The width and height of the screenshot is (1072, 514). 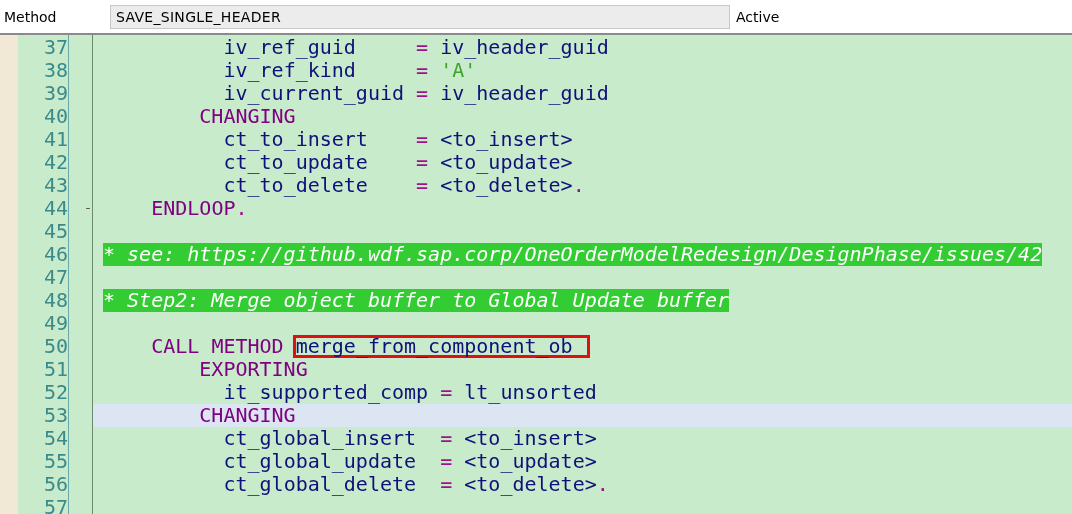 I want to click on line-number: 56, so click(x=55, y=484).